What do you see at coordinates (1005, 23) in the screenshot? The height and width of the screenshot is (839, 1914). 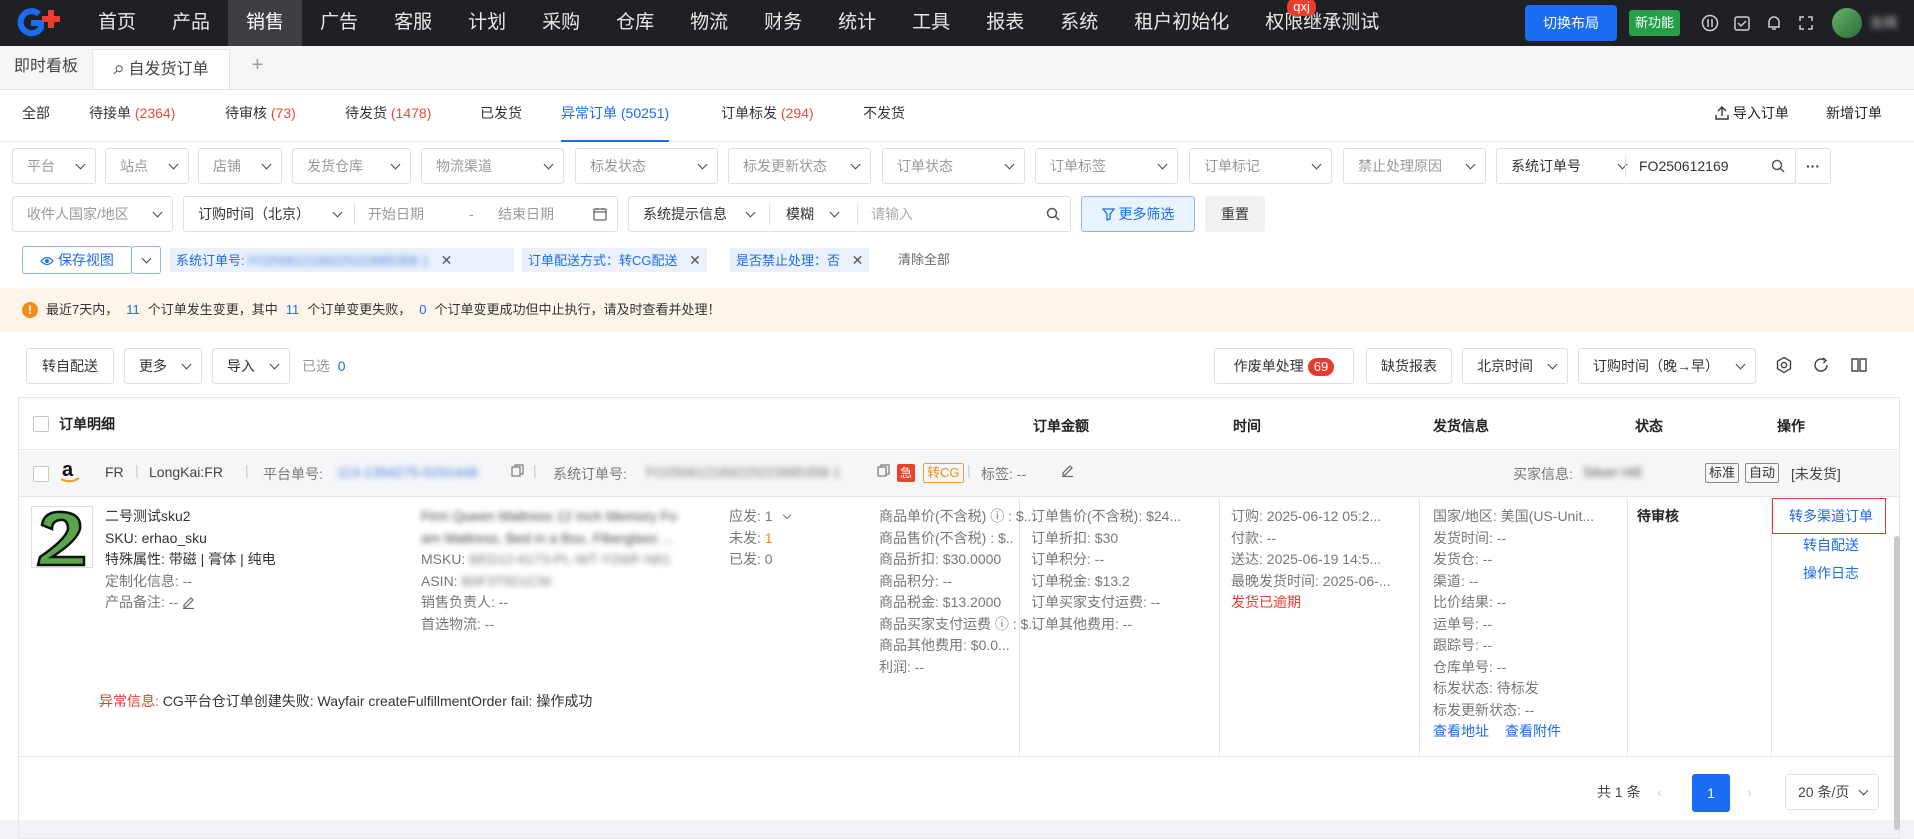 I see `nav-reports: 报表` at bounding box center [1005, 23].